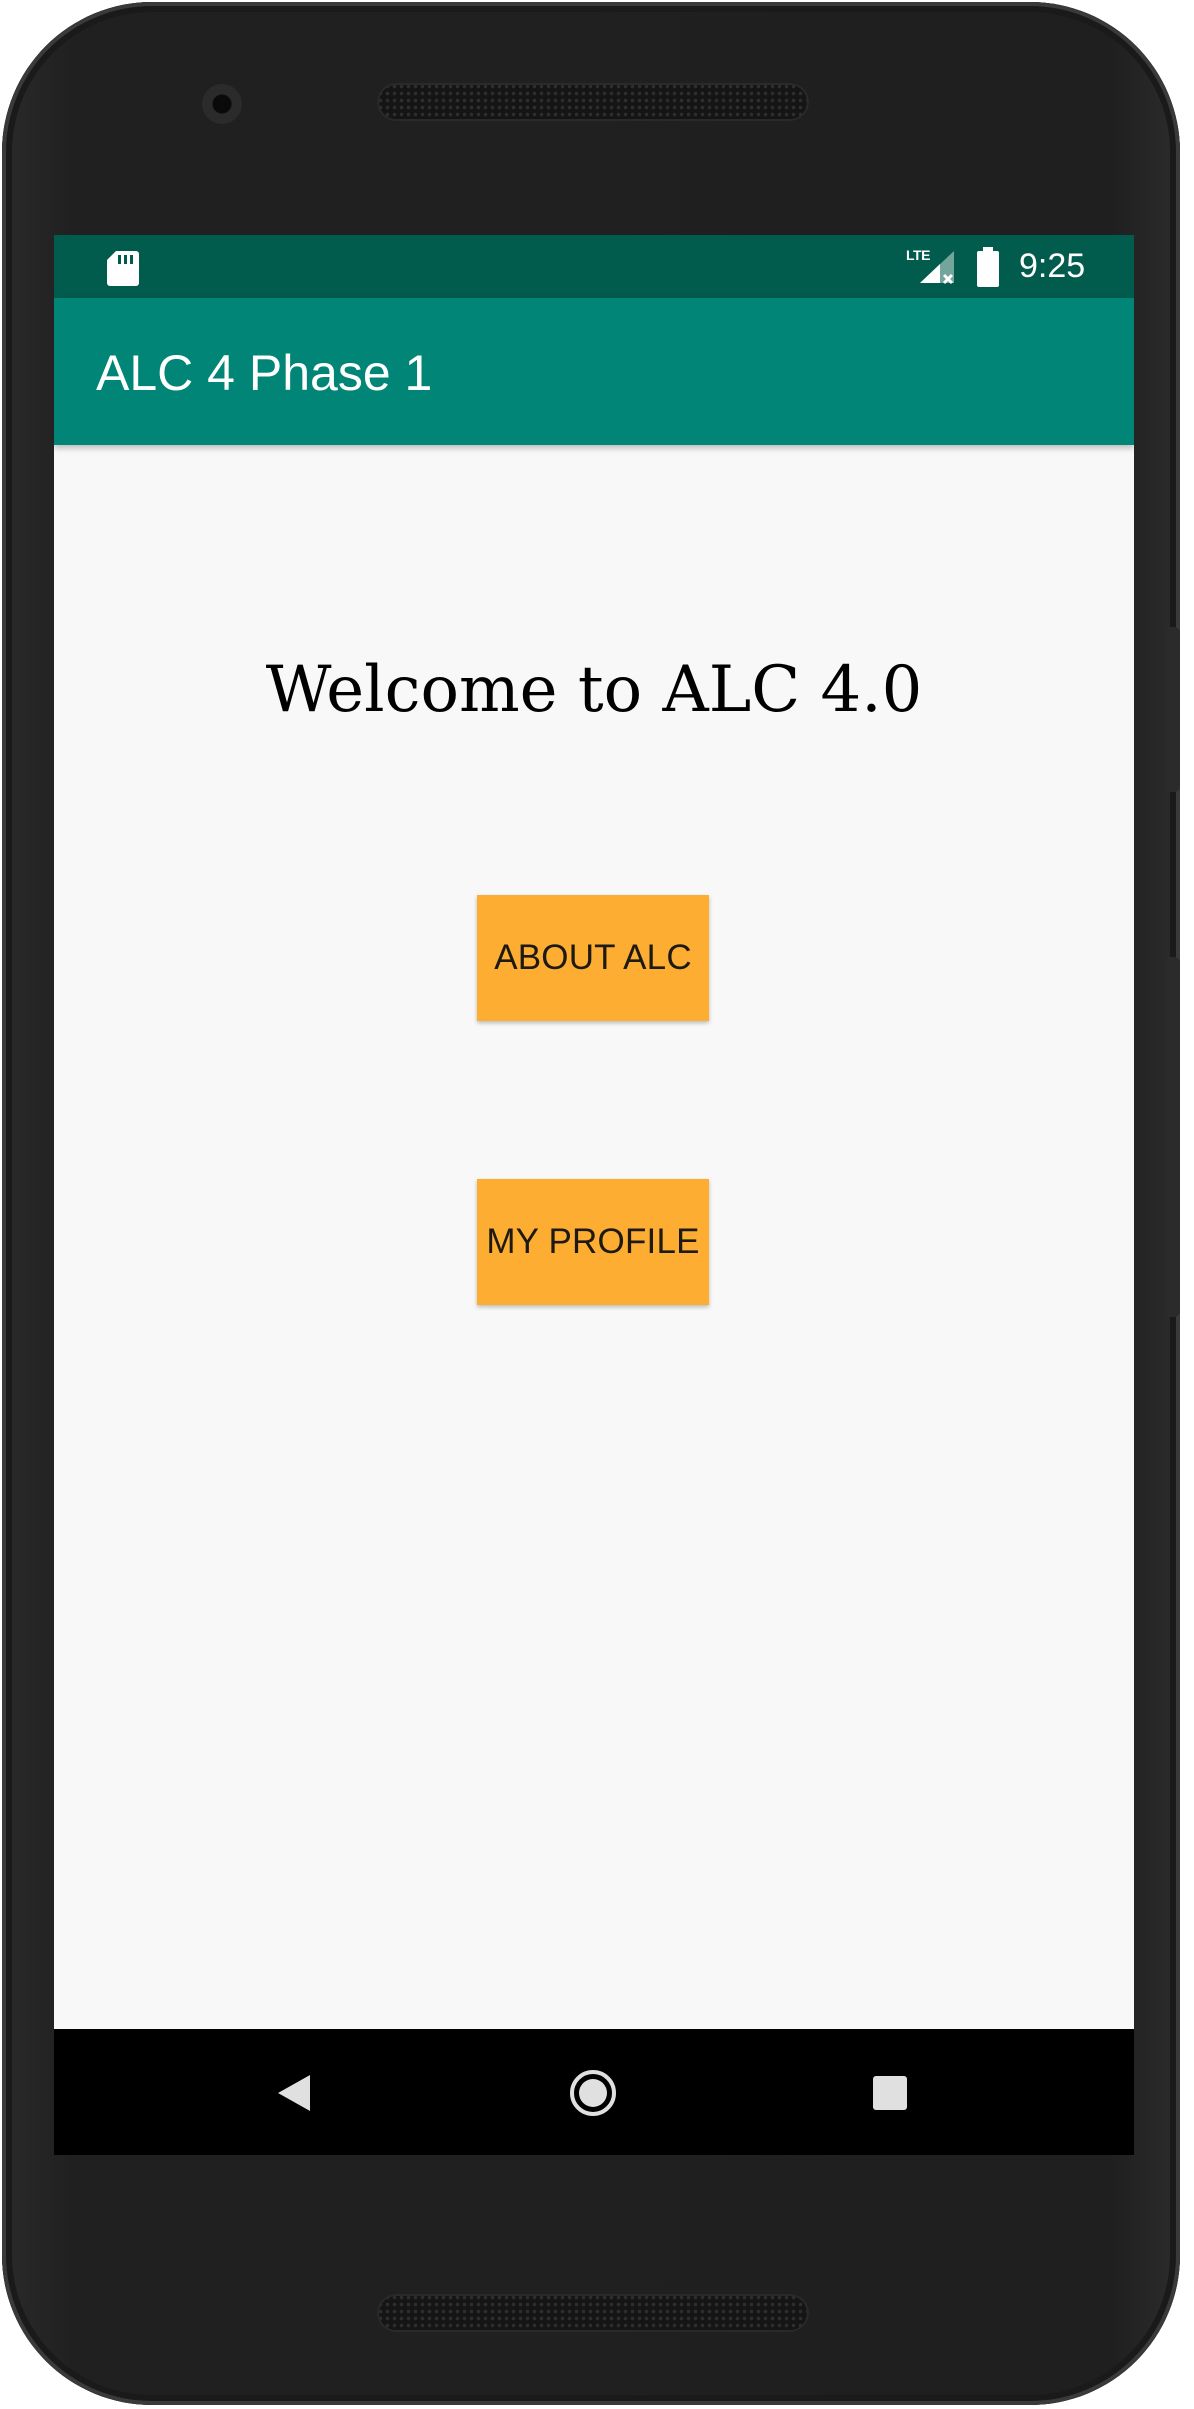 The image size is (1194, 2409). What do you see at coordinates (222, 104) in the screenshot?
I see `front-camera` at bounding box center [222, 104].